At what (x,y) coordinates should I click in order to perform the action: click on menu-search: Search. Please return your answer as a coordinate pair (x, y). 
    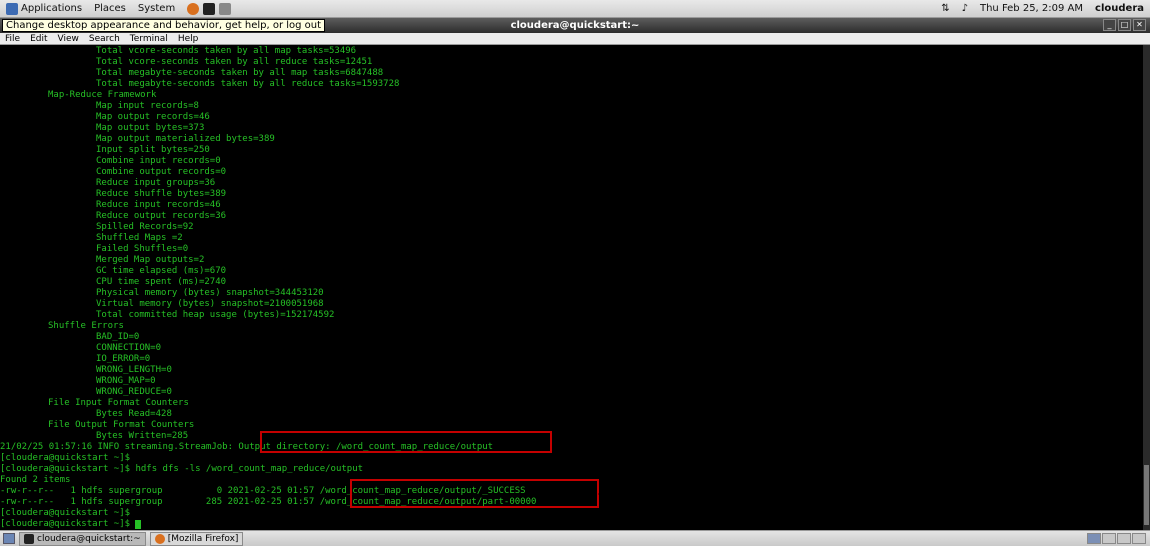
    Looking at the image, I should click on (104, 38).